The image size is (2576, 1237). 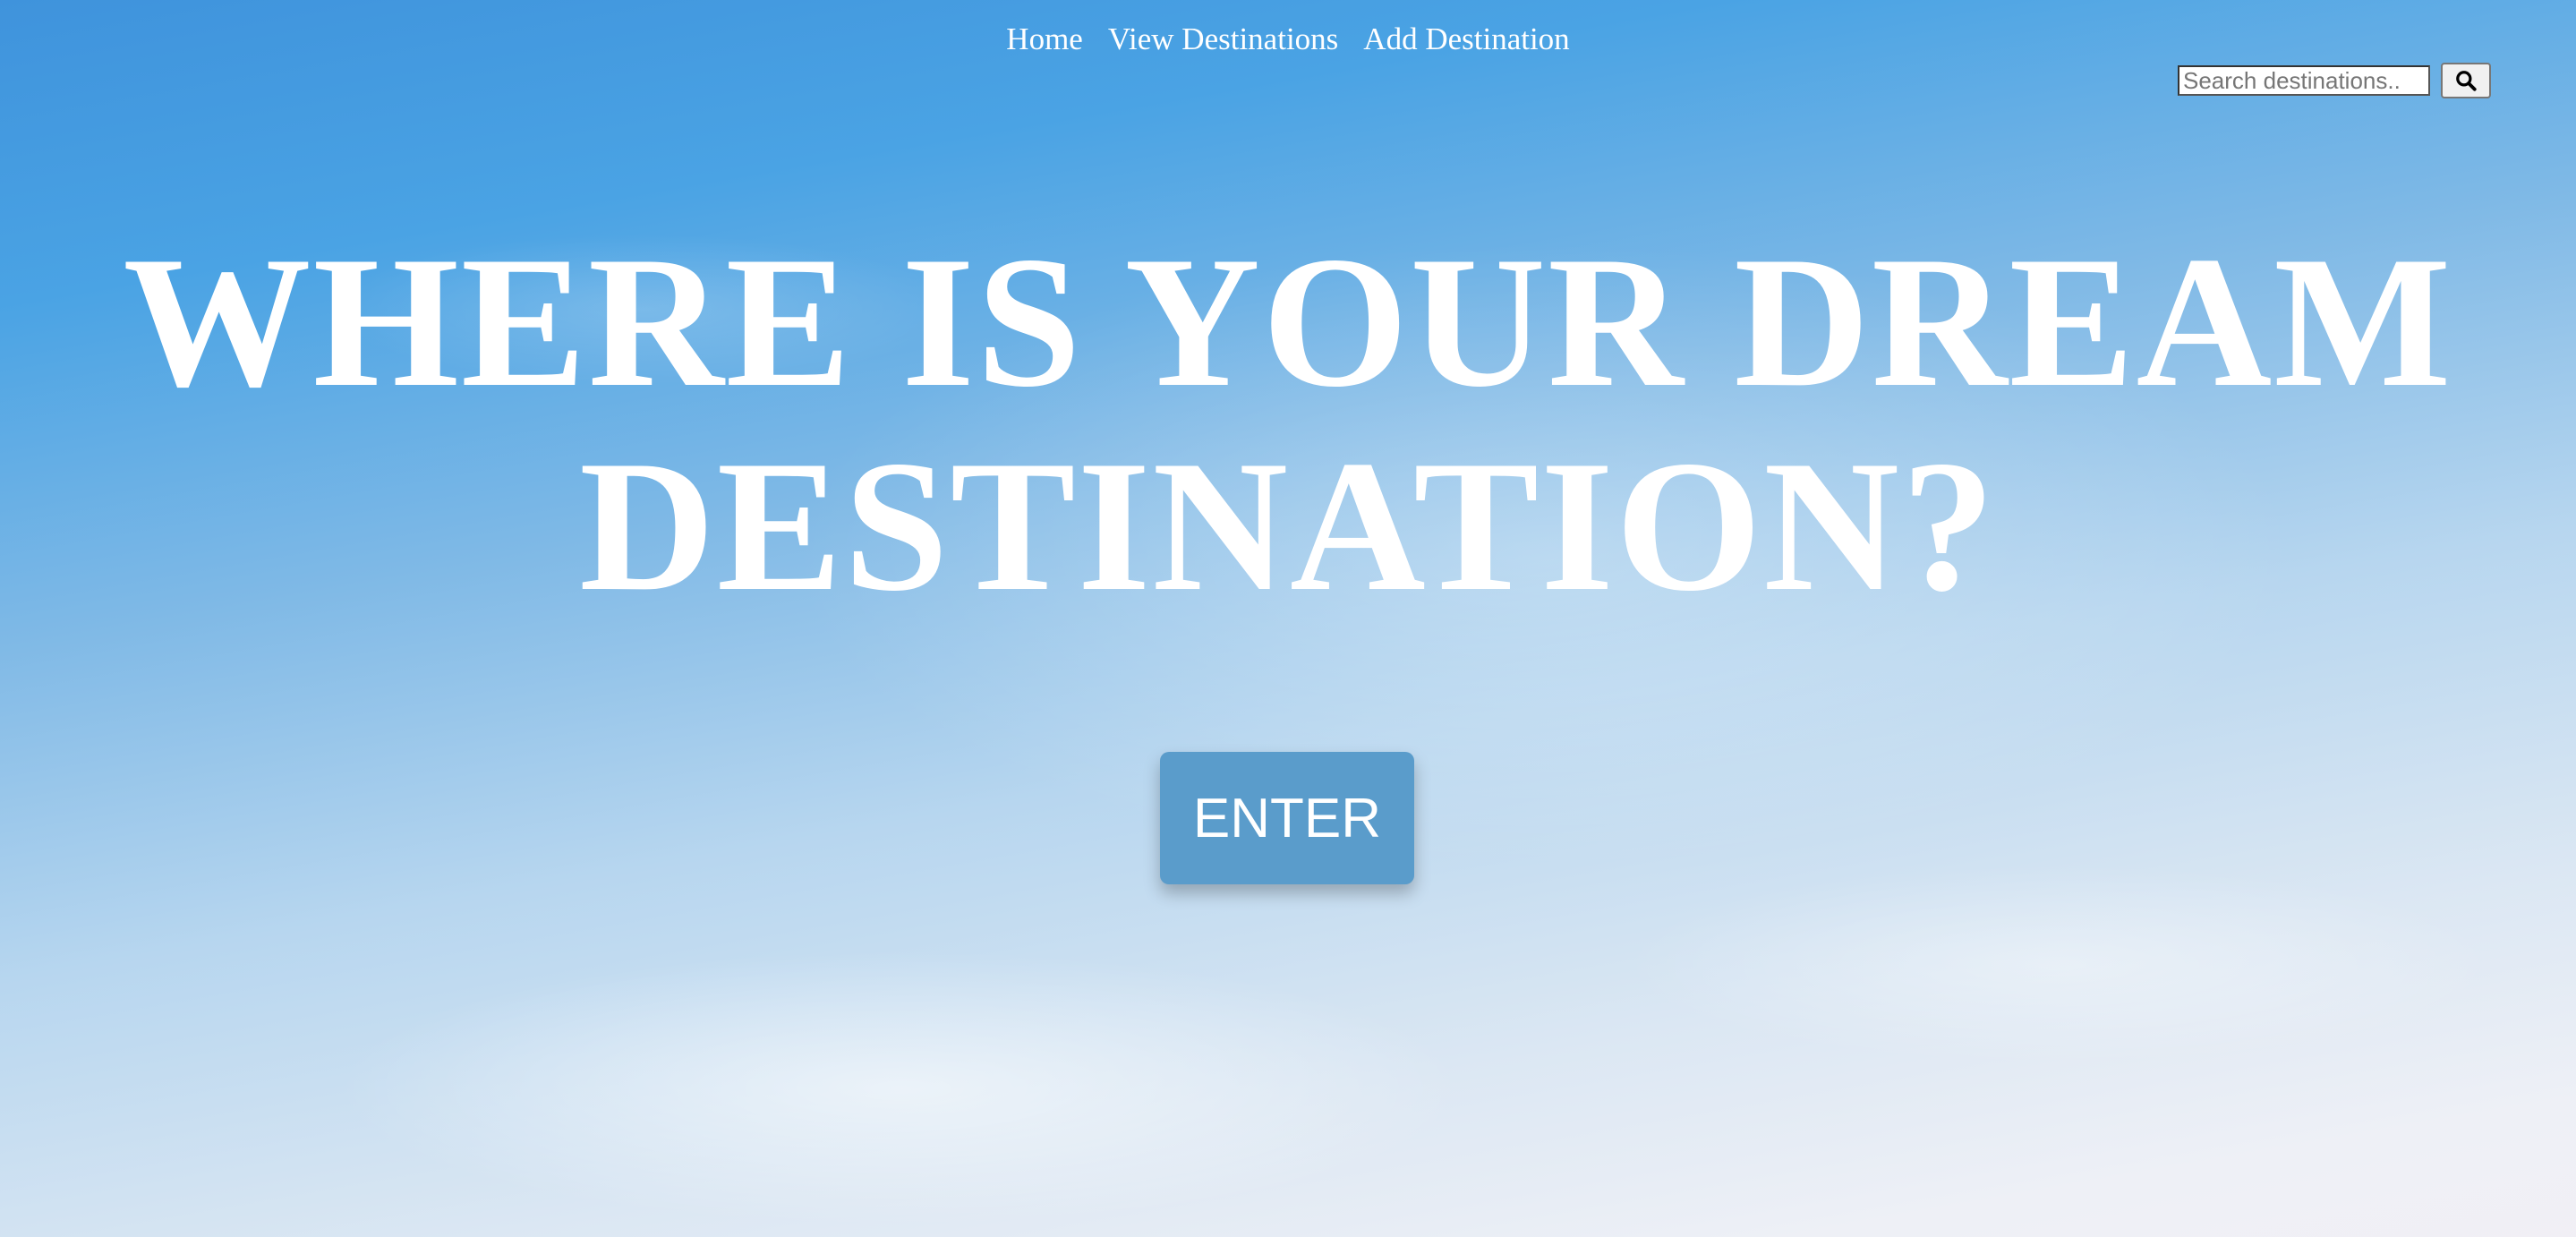 What do you see at coordinates (1287, 818) in the screenshot?
I see `enter-button: ENTER` at bounding box center [1287, 818].